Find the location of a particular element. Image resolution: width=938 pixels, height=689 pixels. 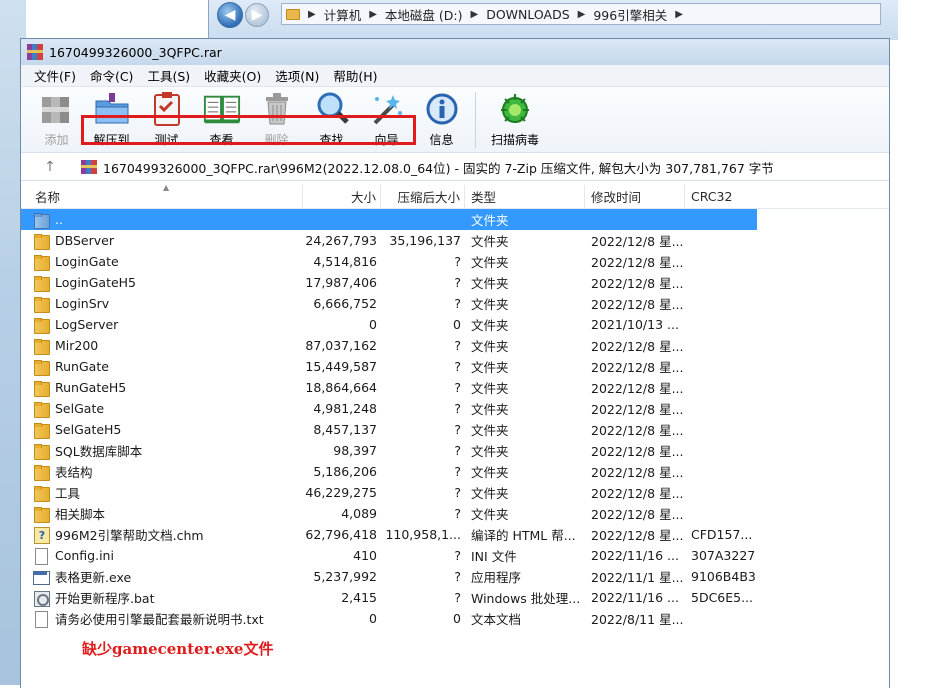

menu-tools: 工具(S) is located at coordinates (168, 75).